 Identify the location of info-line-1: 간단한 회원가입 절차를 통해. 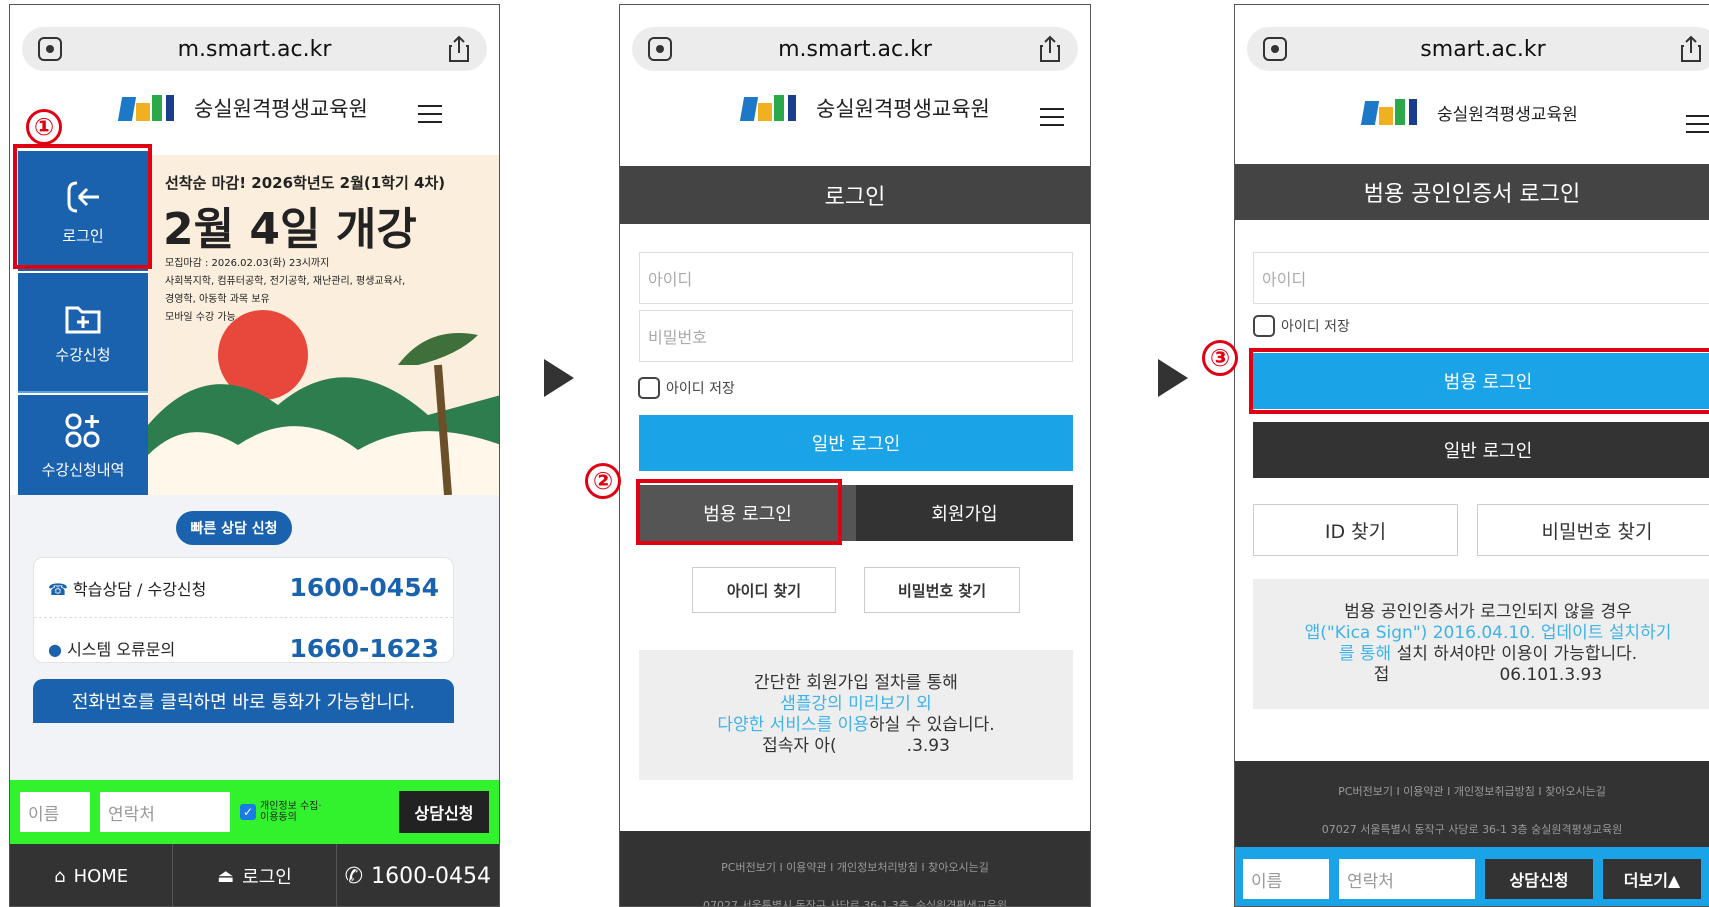
(856, 683).